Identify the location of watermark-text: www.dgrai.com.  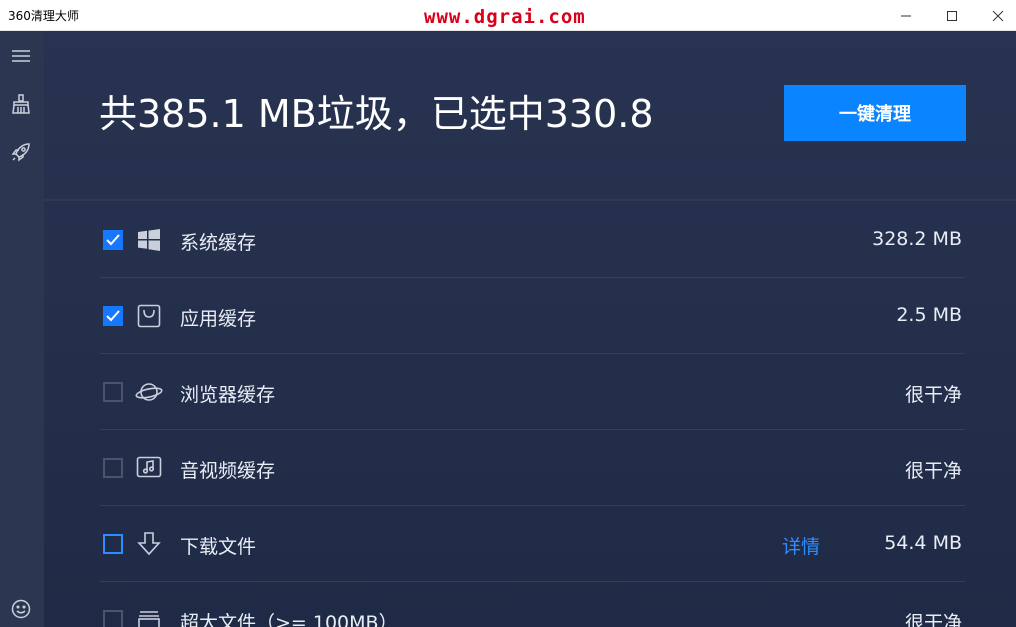
(505, 17).